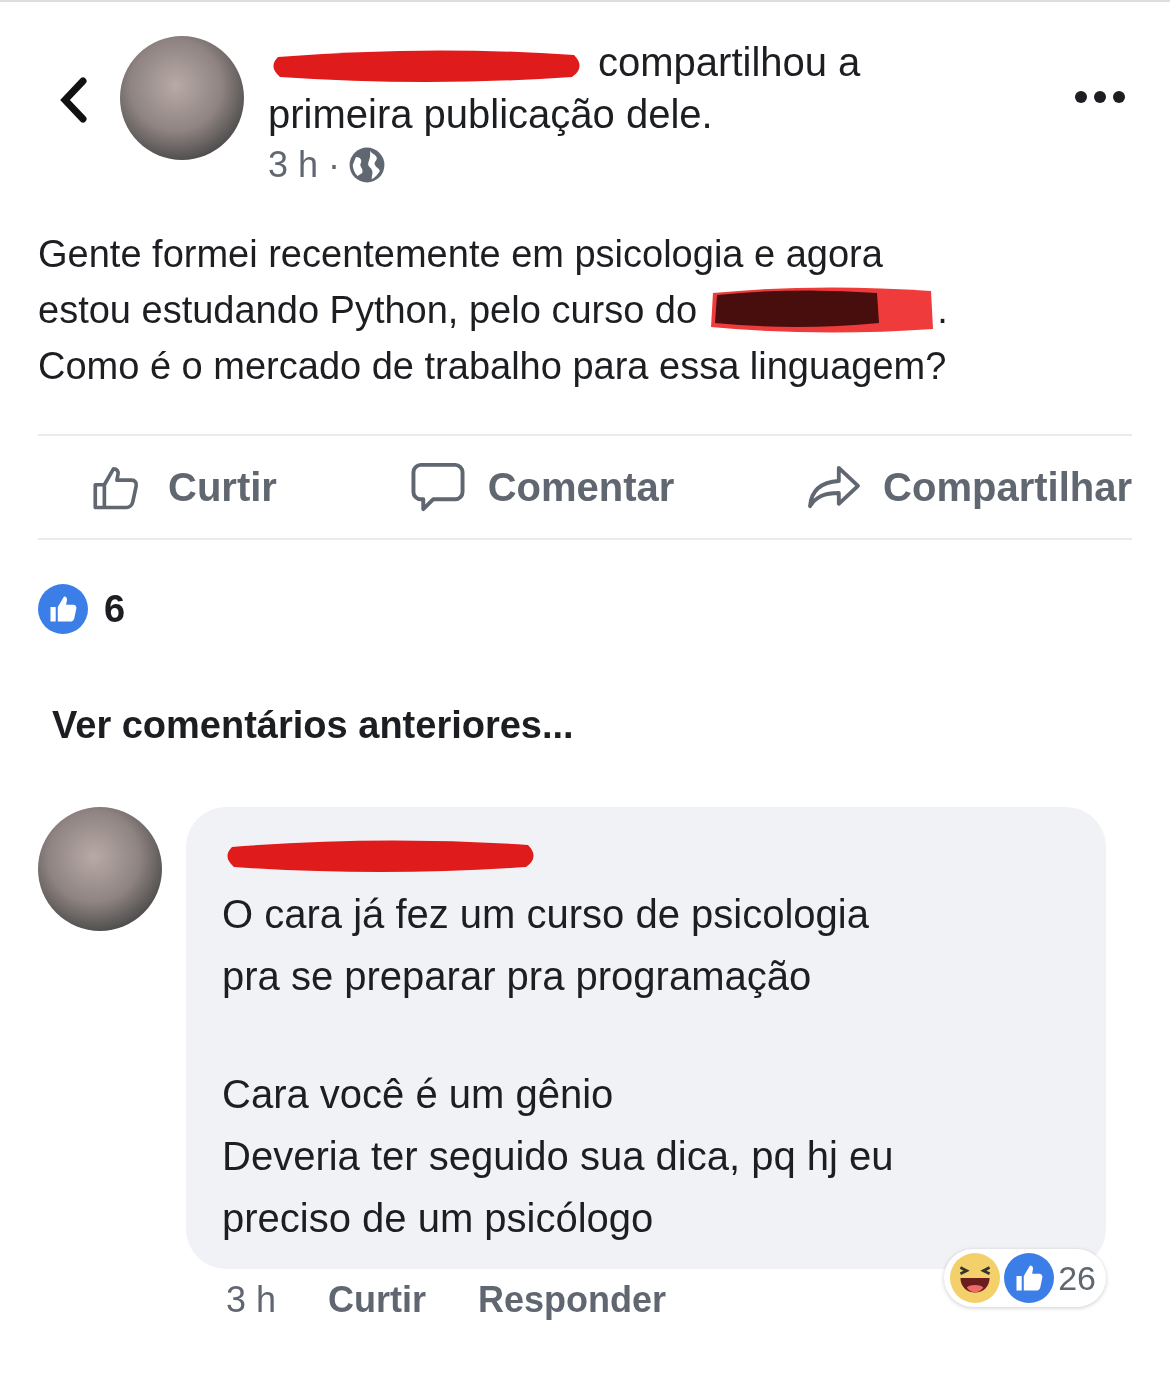 Image resolution: width=1170 pixels, height=1396 pixels. What do you see at coordinates (546, 914) in the screenshot?
I see `comment-text-line: O cara já fez um curso de psicologia` at bounding box center [546, 914].